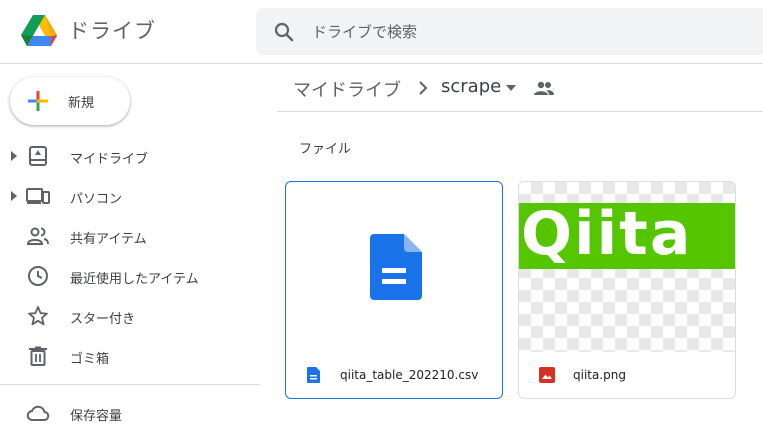  I want to click on new-button: 新規, so click(70, 101).